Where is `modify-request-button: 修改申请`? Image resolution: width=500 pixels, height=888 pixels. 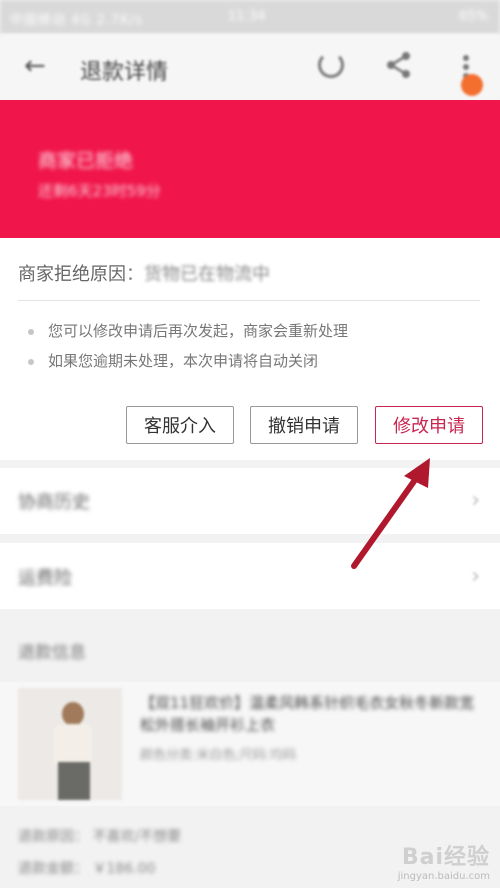 modify-request-button: 修改申请 is located at coordinates (429, 425).